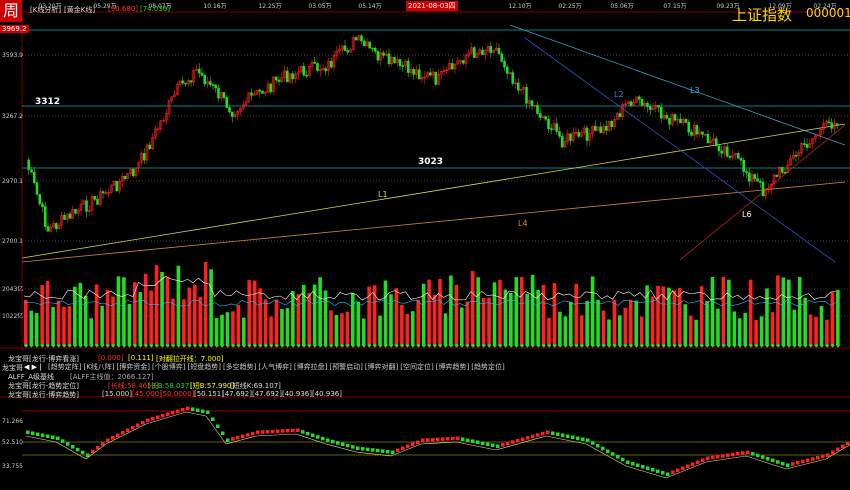 This screenshot has width=850, height=490. Describe the element at coordinates (381, 367) in the screenshot. I see `indicator-tab-9: [博弈对翻]` at that location.